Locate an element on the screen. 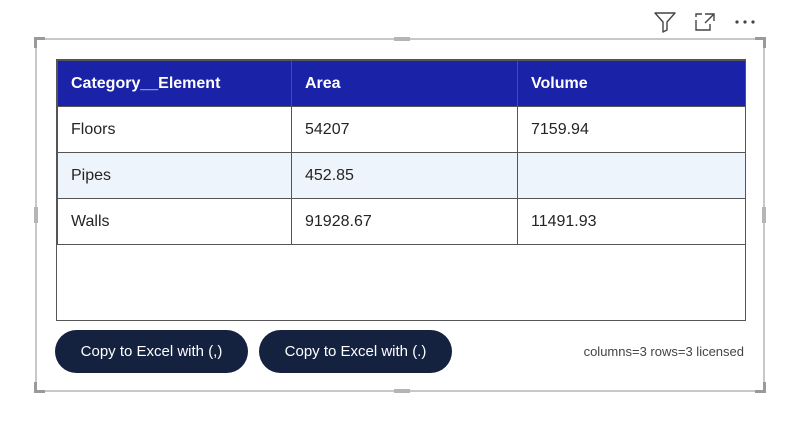 This screenshot has height=425, width=800. resize-handle-bottom-left is located at coordinates (39, 387).